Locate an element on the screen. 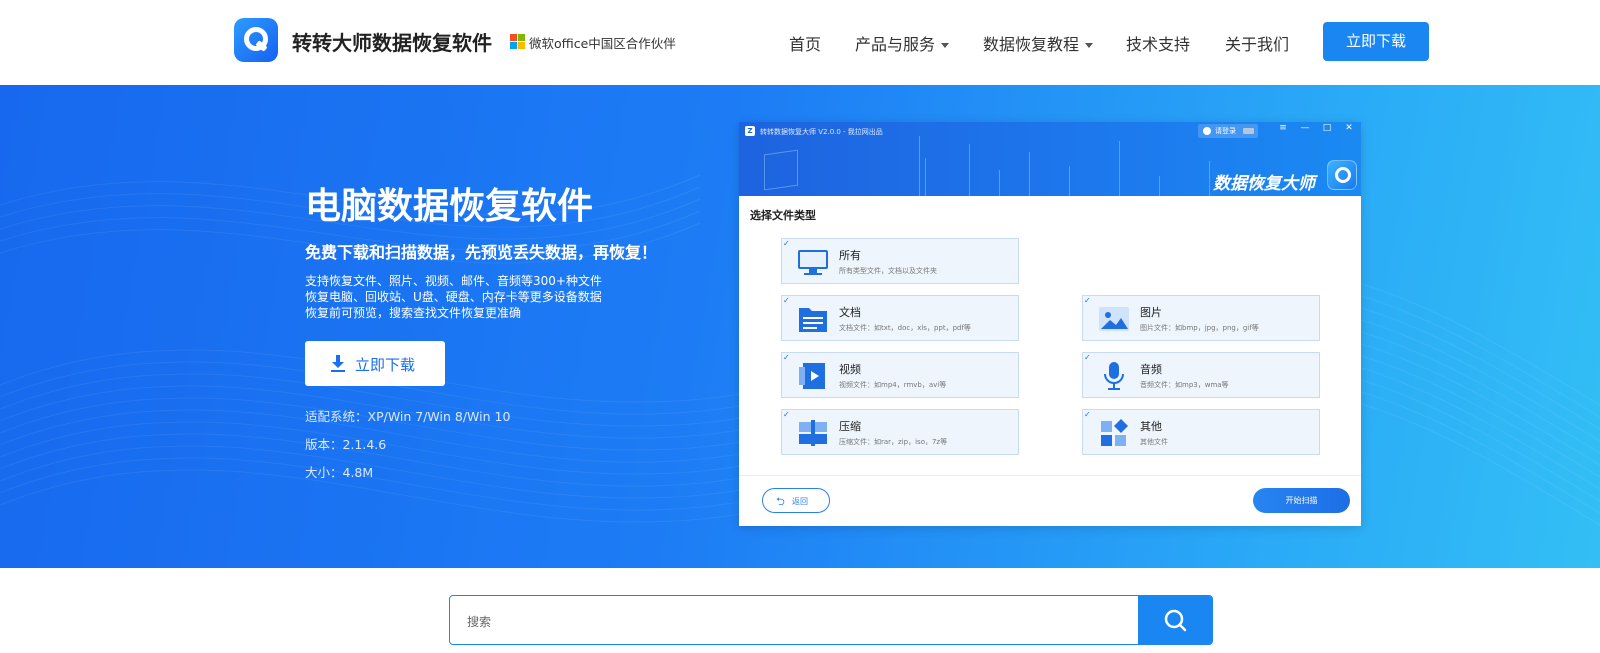 The width and height of the screenshot is (1600, 653). back-button: ⮌ 返回 is located at coordinates (796, 500).